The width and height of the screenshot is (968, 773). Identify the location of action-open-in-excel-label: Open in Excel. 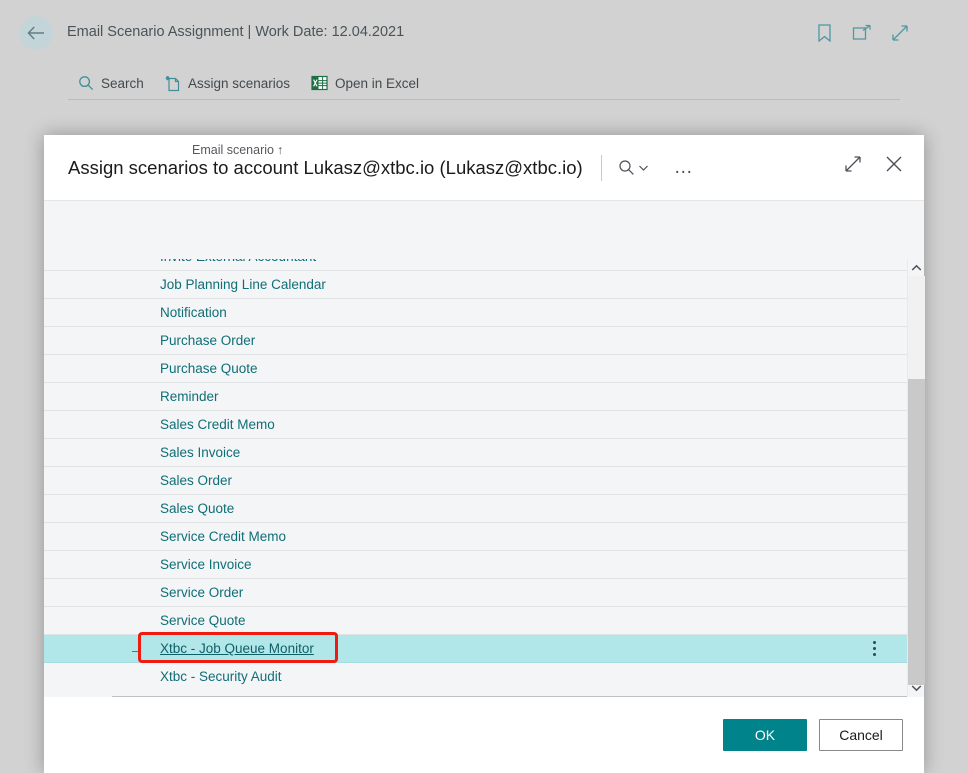
(377, 83).